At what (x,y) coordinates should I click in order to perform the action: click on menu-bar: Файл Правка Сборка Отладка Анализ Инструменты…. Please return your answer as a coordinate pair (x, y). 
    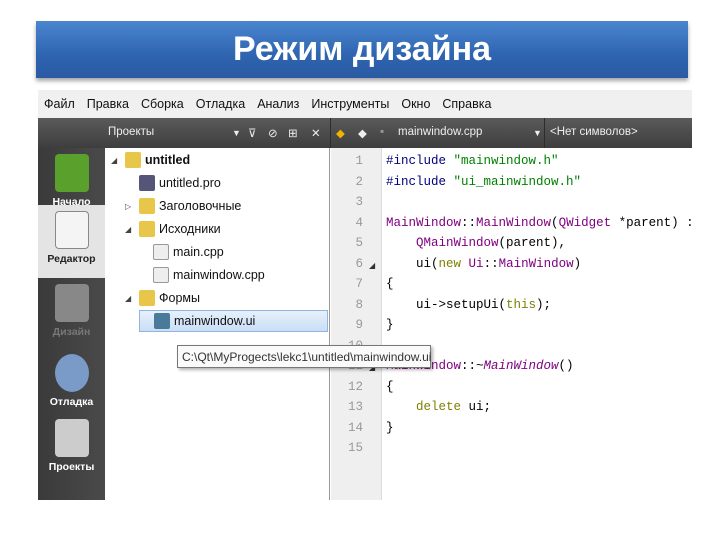
    Looking at the image, I should click on (365, 104).